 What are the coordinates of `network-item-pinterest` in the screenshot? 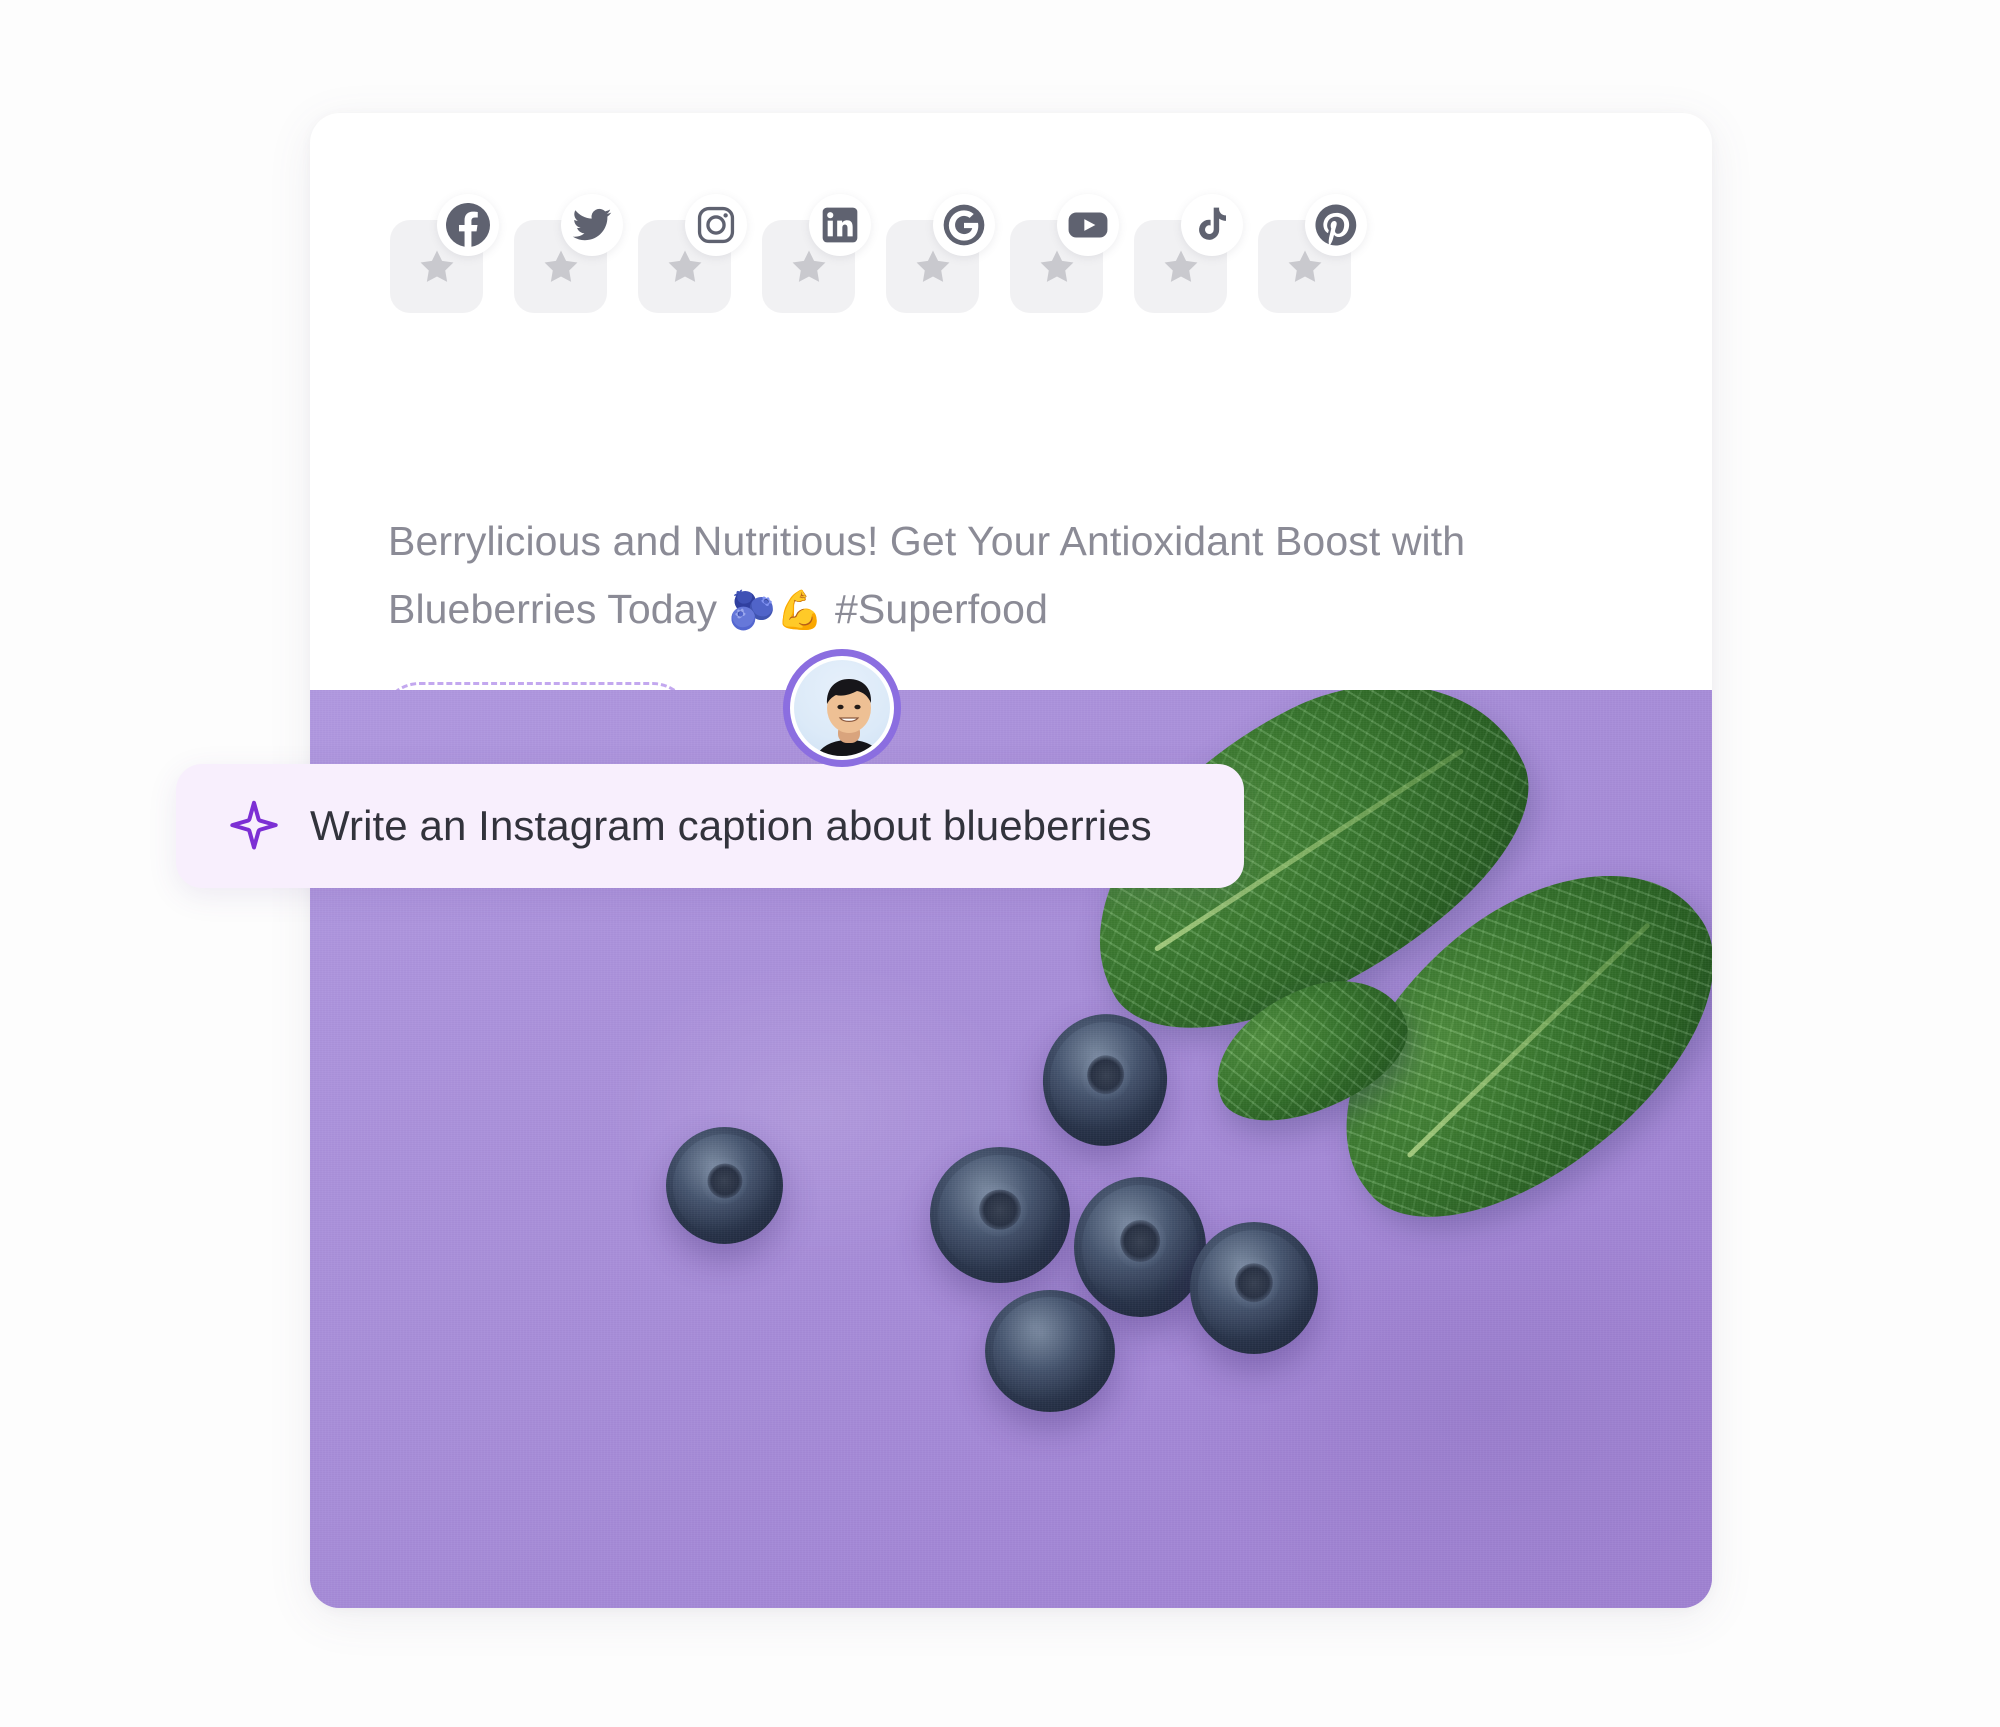 It's located at (1312, 253).